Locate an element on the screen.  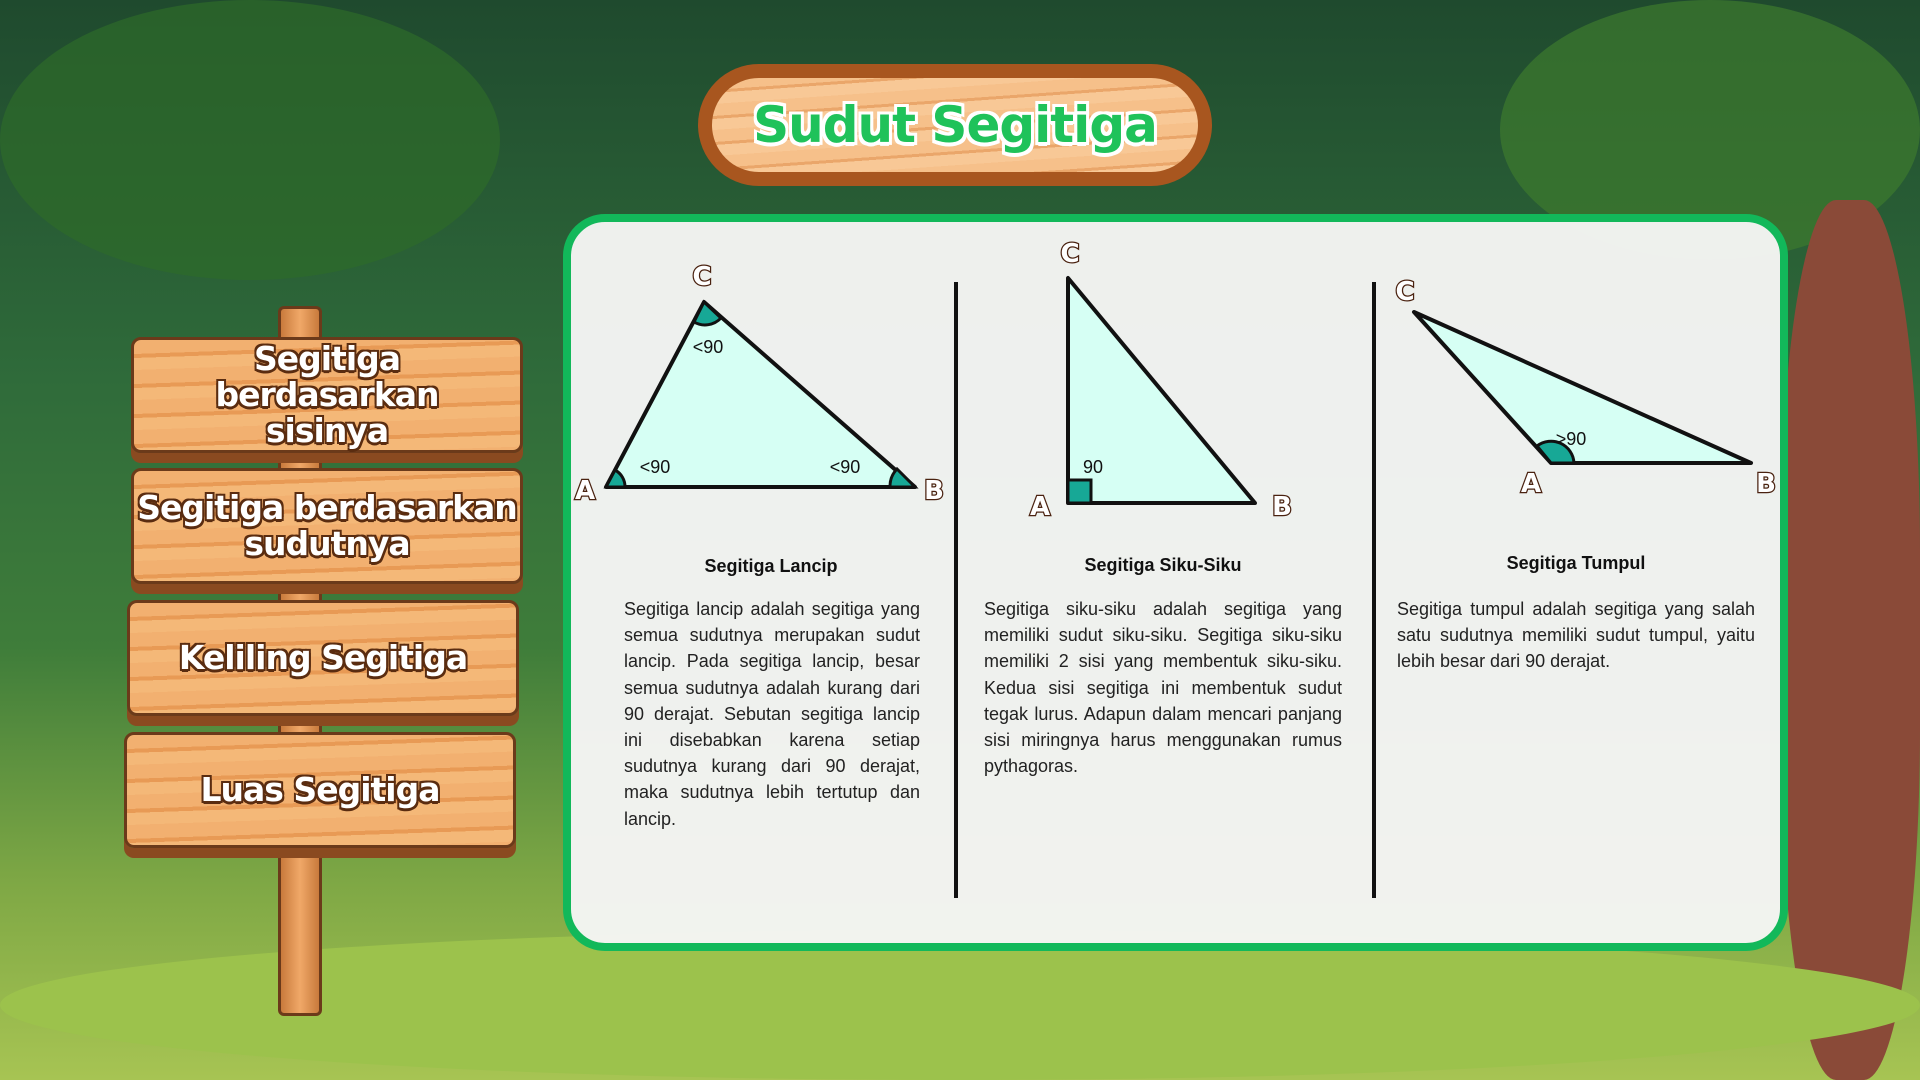
angle-c-arc is located at coordinates (708, 313).